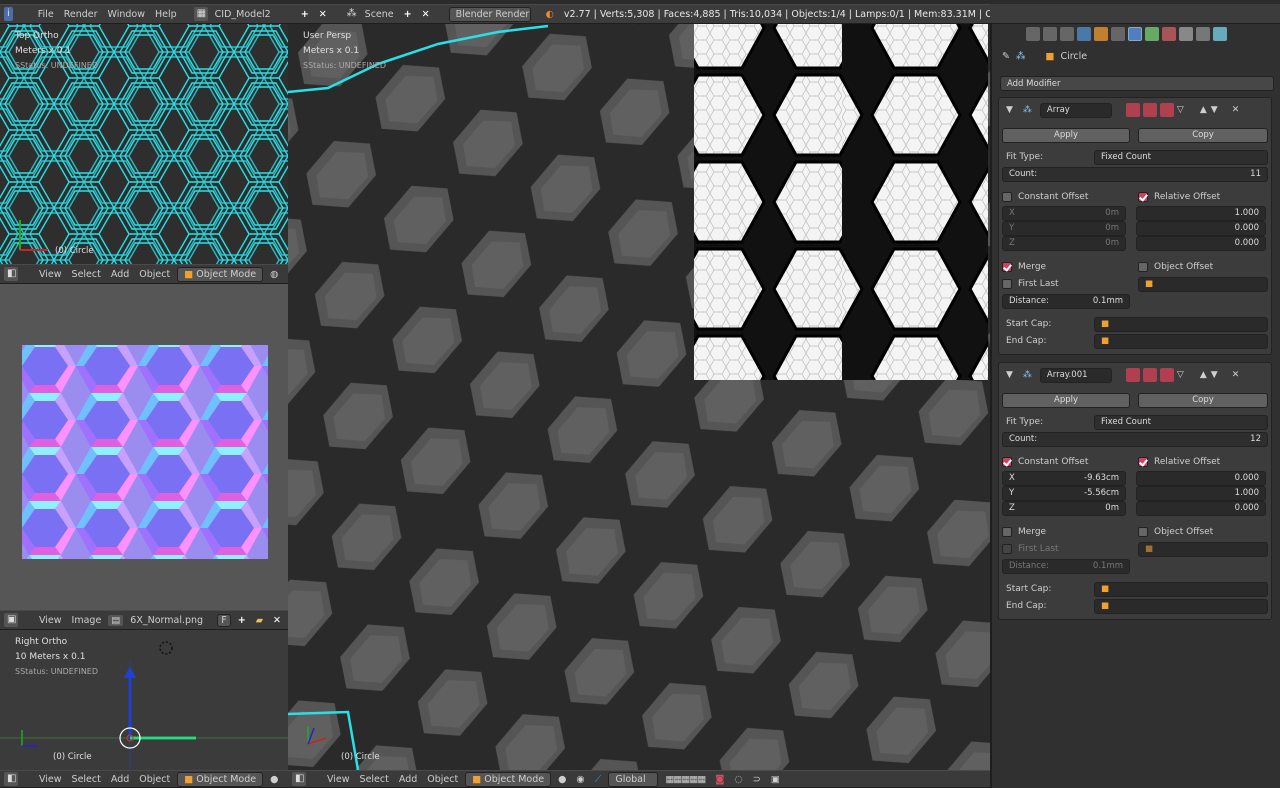 The width and height of the screenshot is (1280, 788). I want to click on object-menu-3: Object, so click(442, 779).